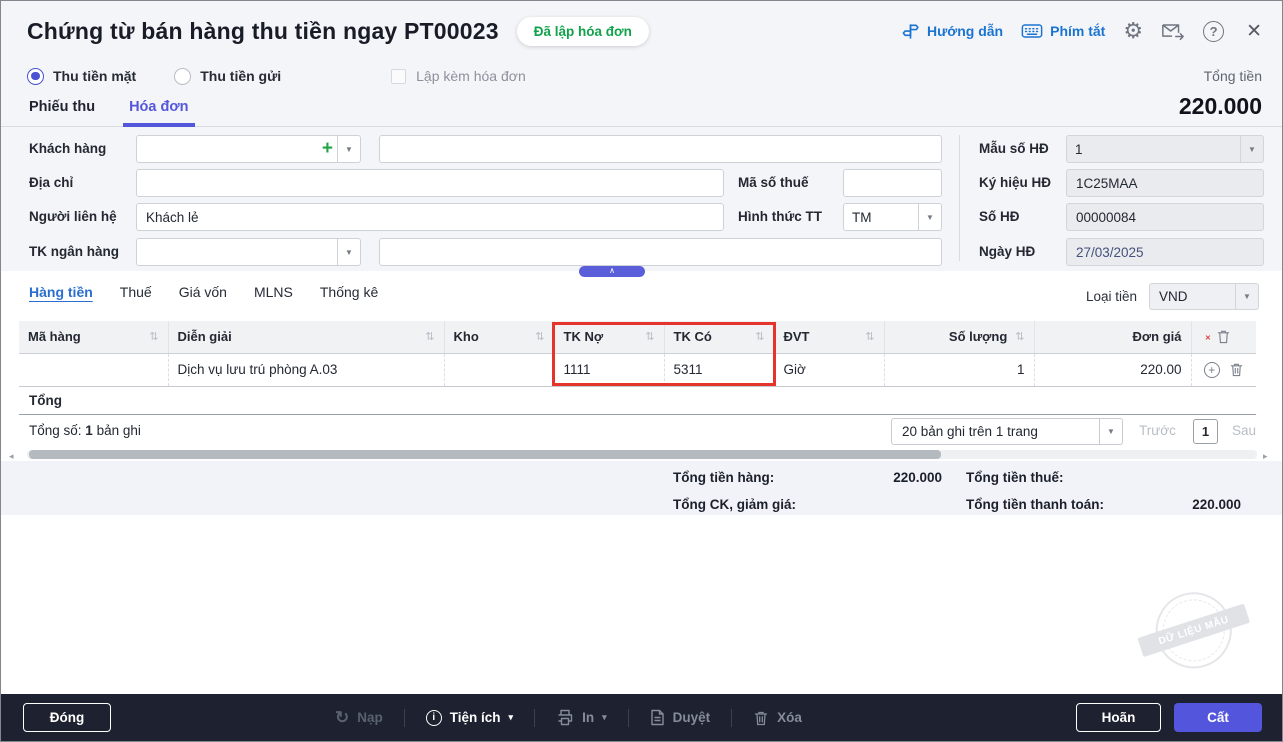 The width and height of the screenshot is (1283, 742). Describe the element at coordinates (1118, 717) in the screenshot. I see `postpone-button: Hoãn` at that location.